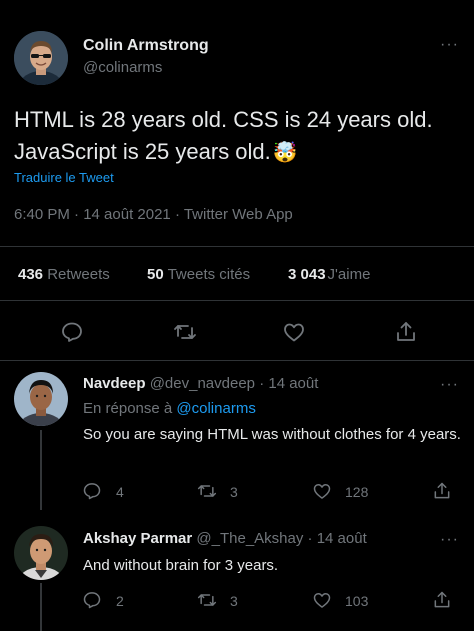 This screenshot has height=631, width=474. I want to click on reply-count: 2, so click(120, 601).